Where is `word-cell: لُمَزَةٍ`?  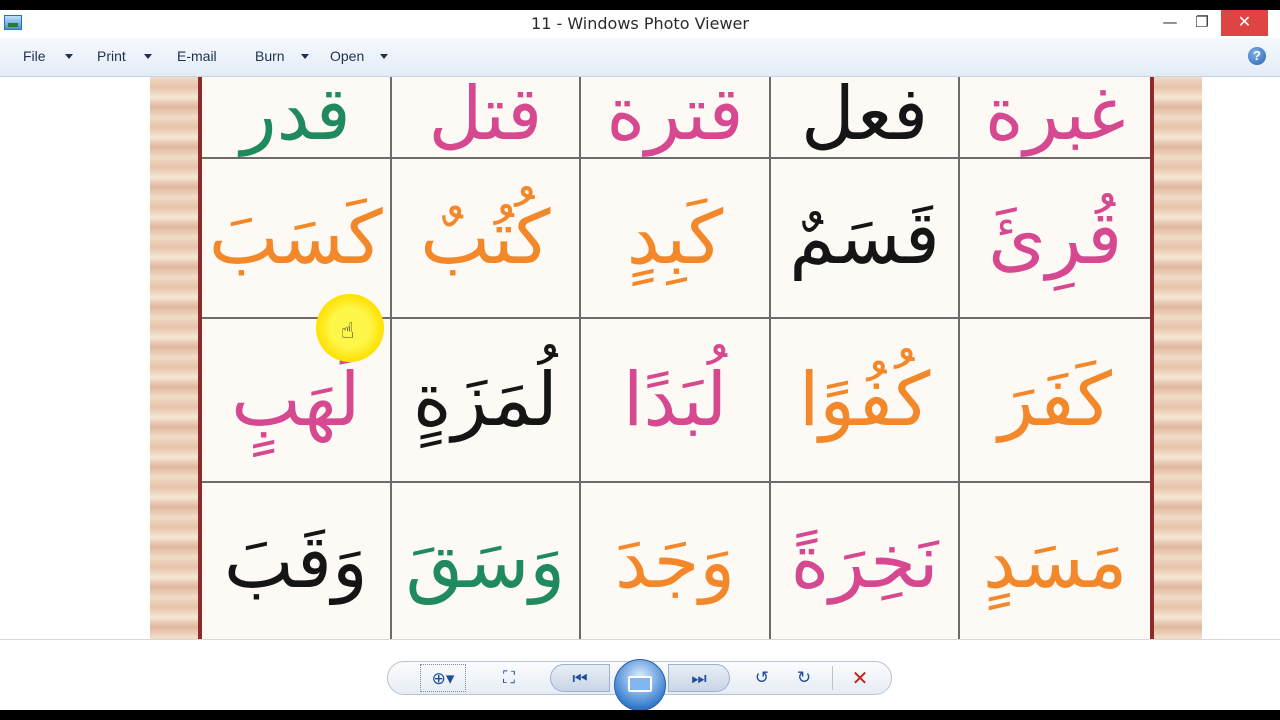
word-cell: لُمَزَةٍ is located at coordinates (486, 401).